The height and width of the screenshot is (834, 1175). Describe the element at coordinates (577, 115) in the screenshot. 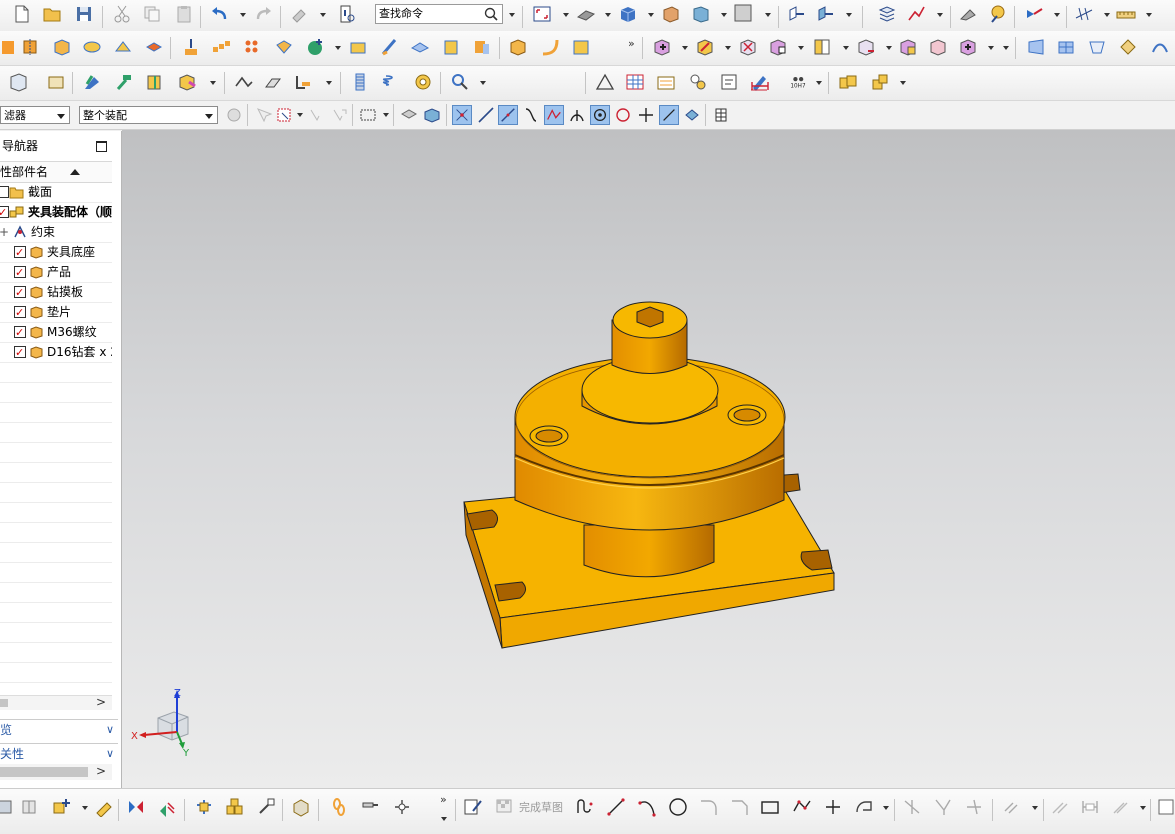

I see `perpendicular-icon` at that location.